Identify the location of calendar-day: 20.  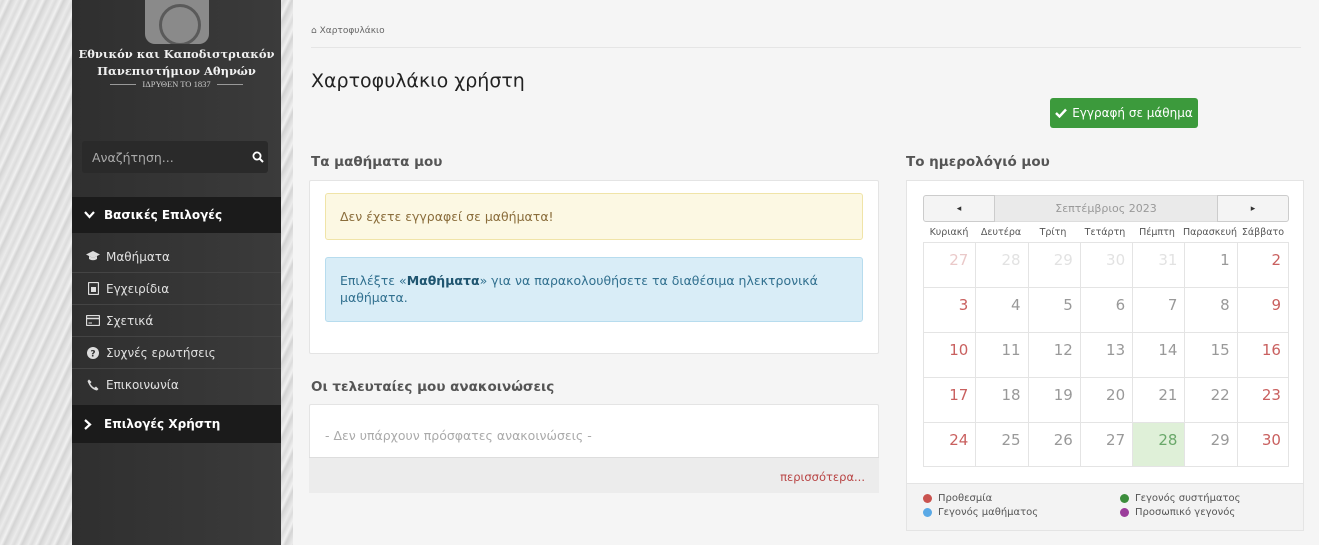
(1105, 400).